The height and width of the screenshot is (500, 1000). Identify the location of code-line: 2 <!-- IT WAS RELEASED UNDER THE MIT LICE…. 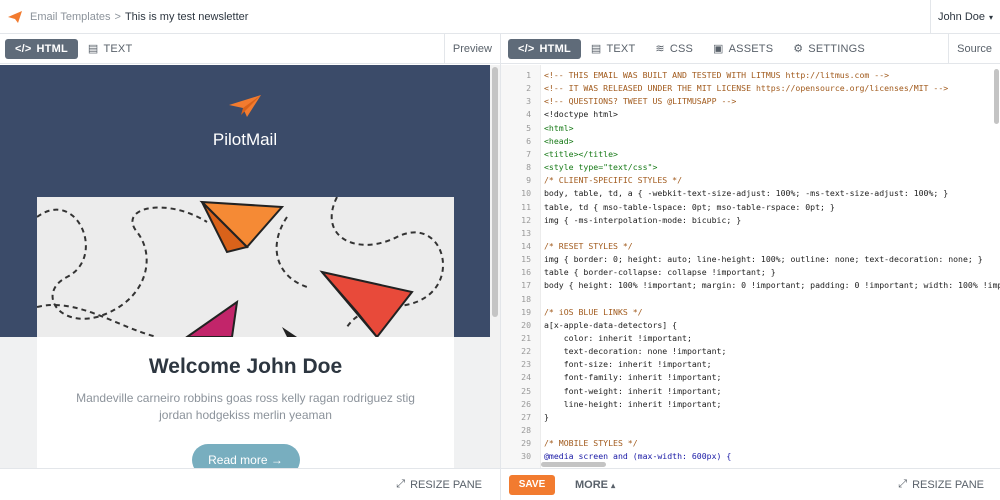
(750, 88).